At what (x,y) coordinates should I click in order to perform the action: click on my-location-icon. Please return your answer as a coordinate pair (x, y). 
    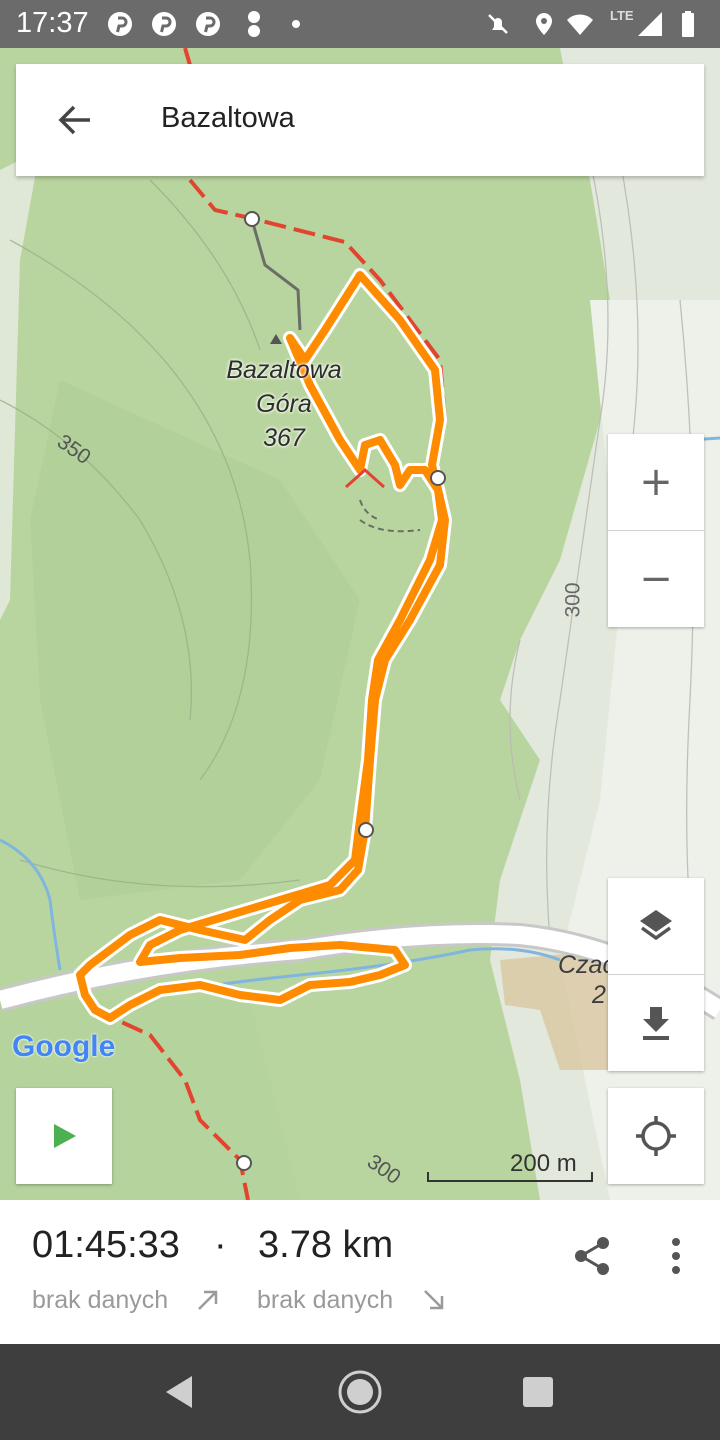
    Looking at the image, I should click on (656, 1136).